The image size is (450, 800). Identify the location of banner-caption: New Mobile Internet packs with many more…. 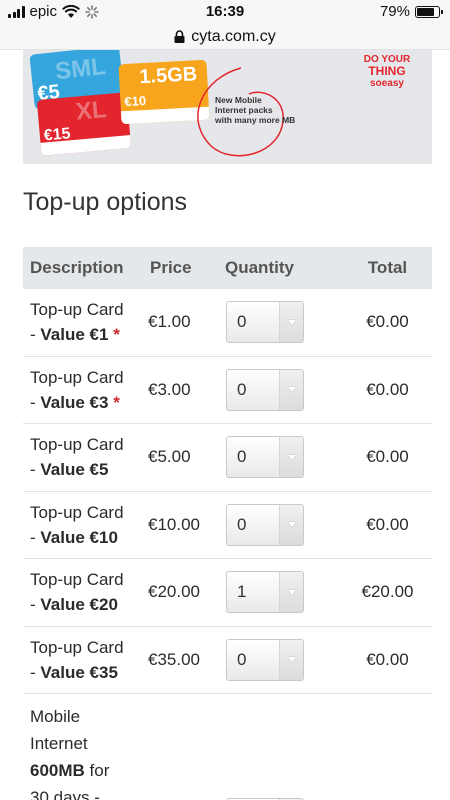
(255, 110).